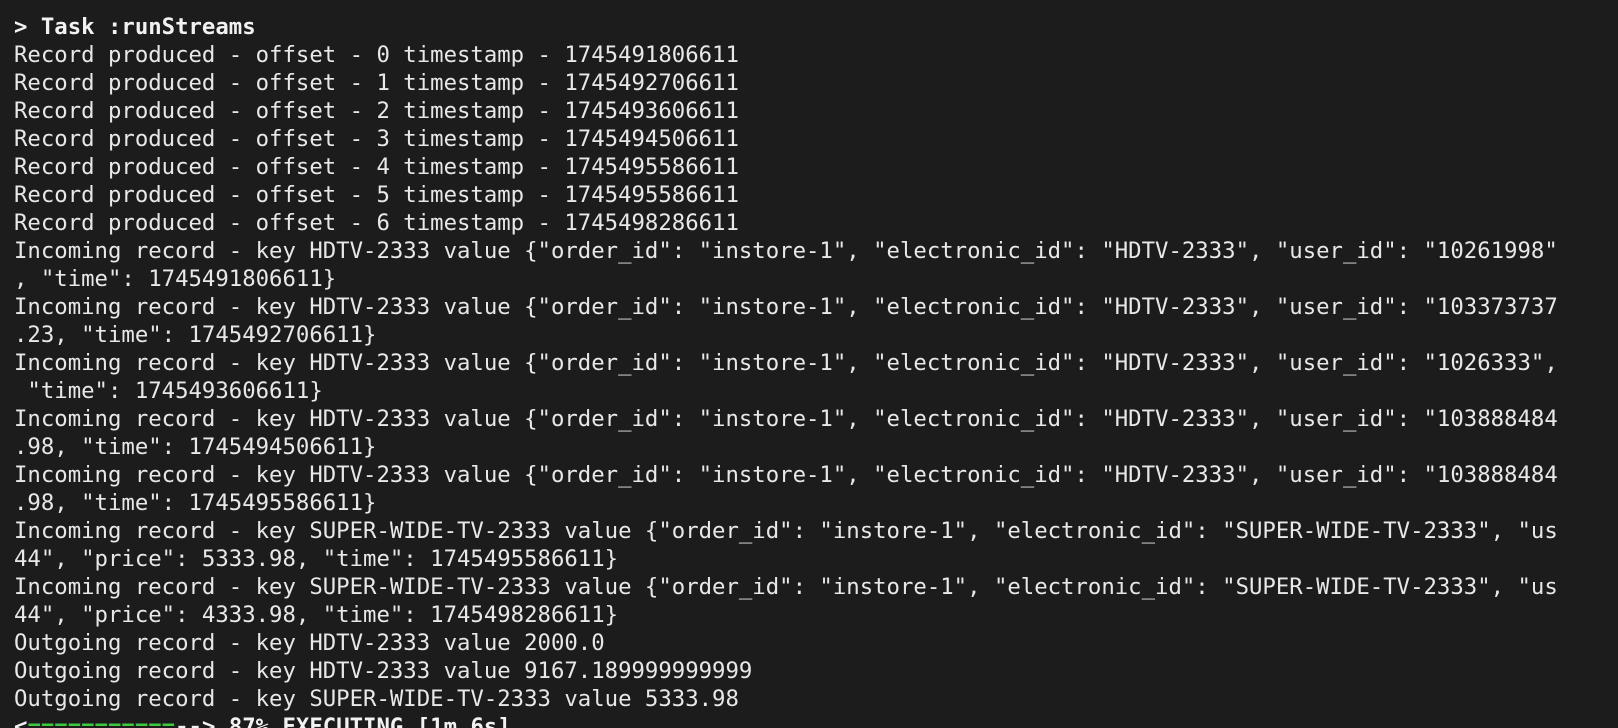 The height and width of the screenshot is (728, 1618). Describe the element at coordinates (168, 391) in the screenshot. I see `incoming-record-continuation: "time": 1745493606611}` at that location.